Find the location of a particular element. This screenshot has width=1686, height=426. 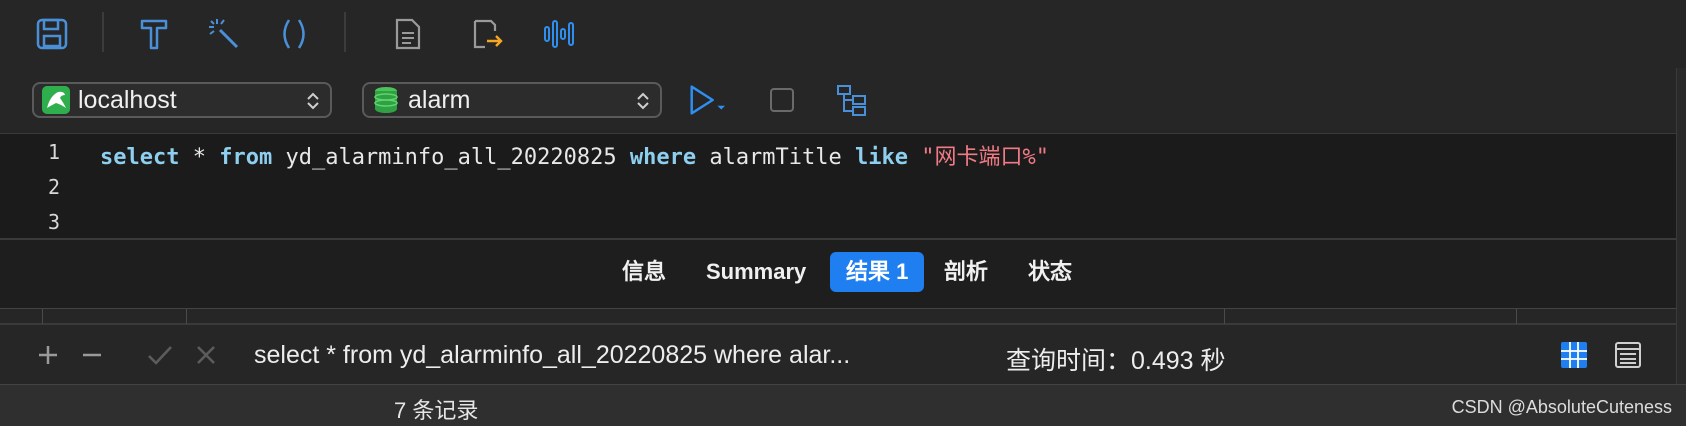

line-number: 1 is located at coordinates (53, 152).